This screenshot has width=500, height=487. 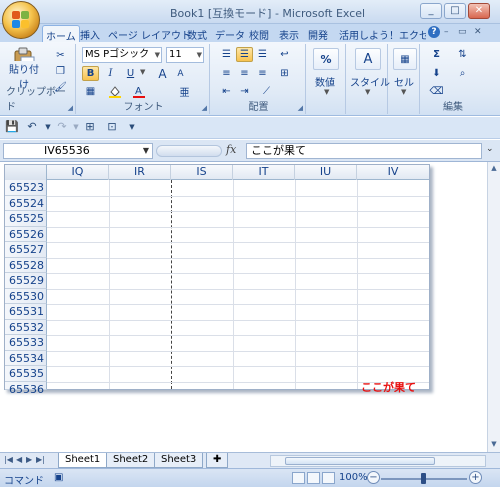 What do you see at coordinates (110, 73) in the screenshot?
I see `italic-button: I` at bounding box center [110, 73].